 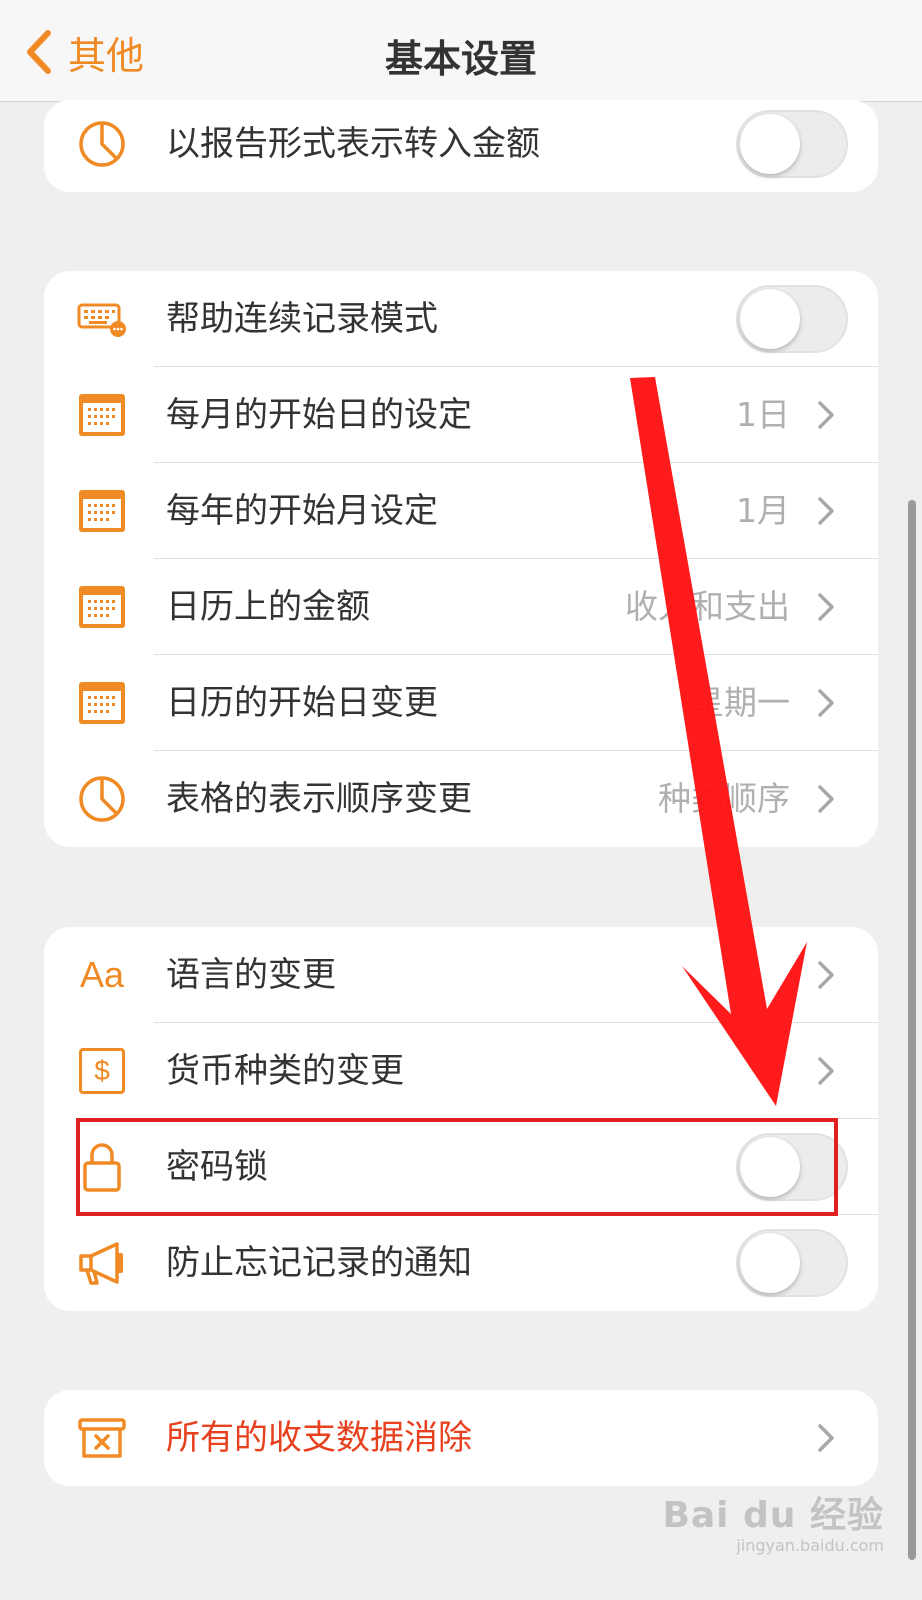 I want to click on watermark-sub: jingyan.baidu.com, so click(x=810, y=1545).